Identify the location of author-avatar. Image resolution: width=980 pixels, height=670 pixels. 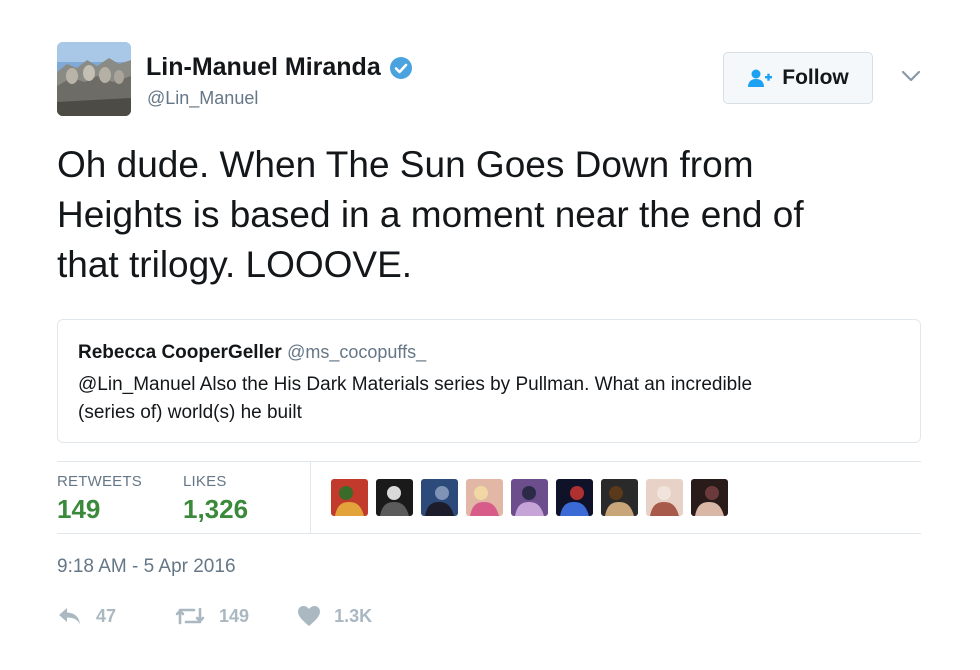
(94, 79).